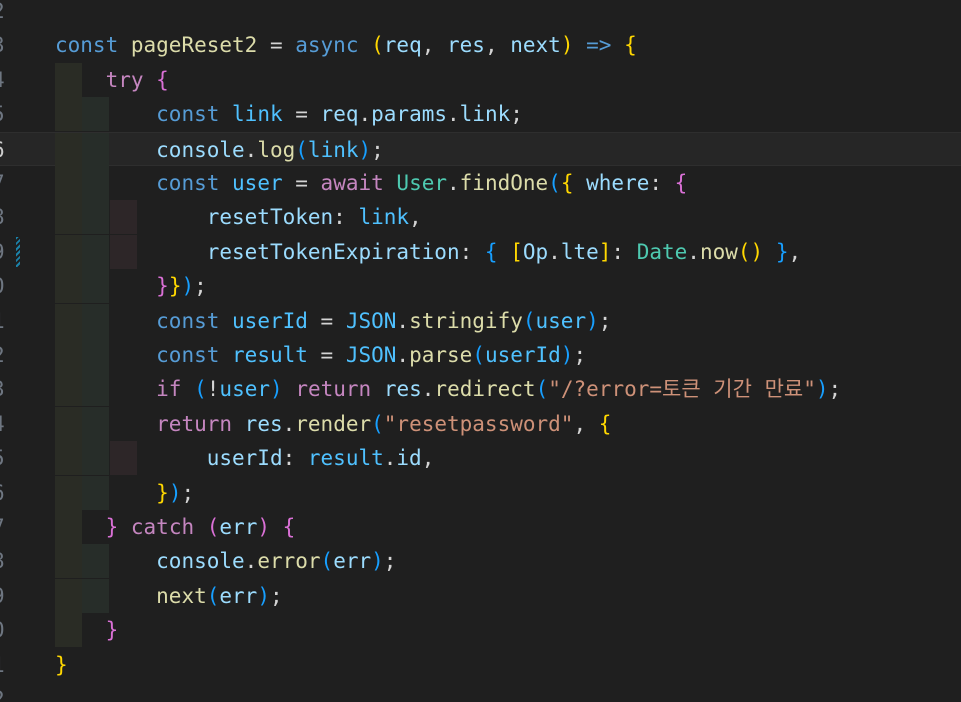  Describe the element at coordinates (662, 251) in the screenshot. I see `code-token: Date` at that location.